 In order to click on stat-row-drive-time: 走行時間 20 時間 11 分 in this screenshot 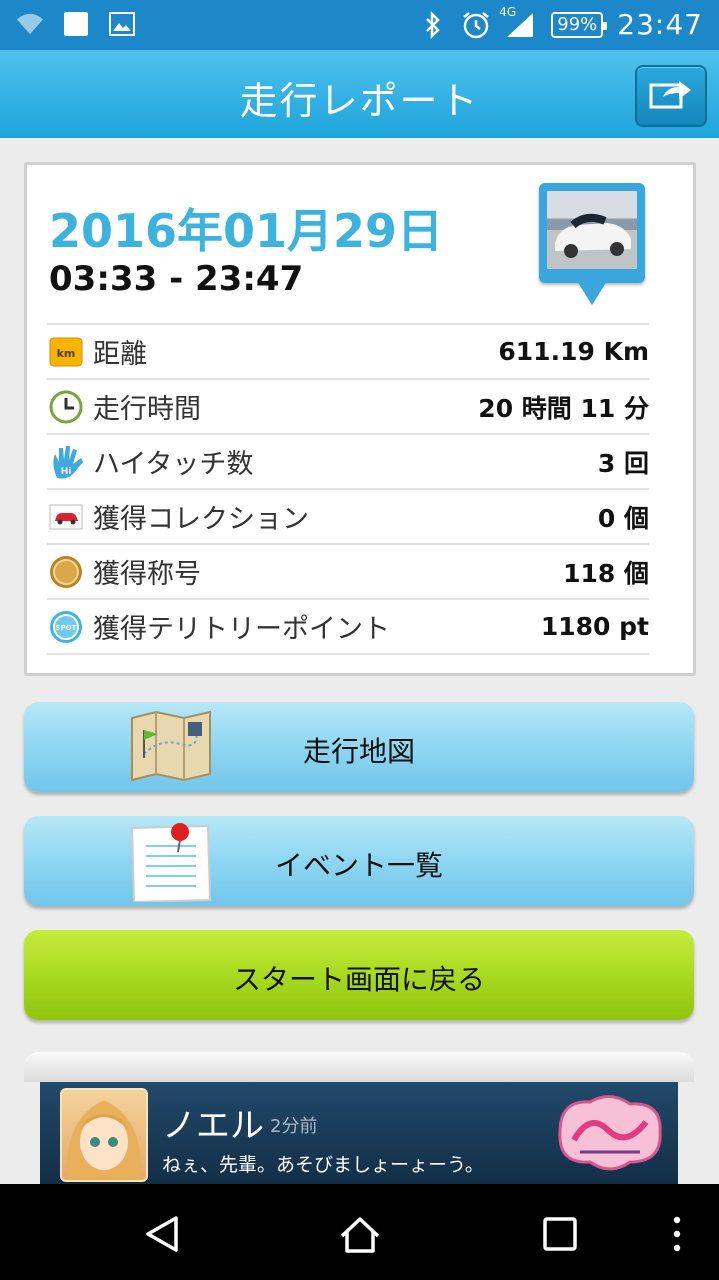, I will do `click(348, 405)`.